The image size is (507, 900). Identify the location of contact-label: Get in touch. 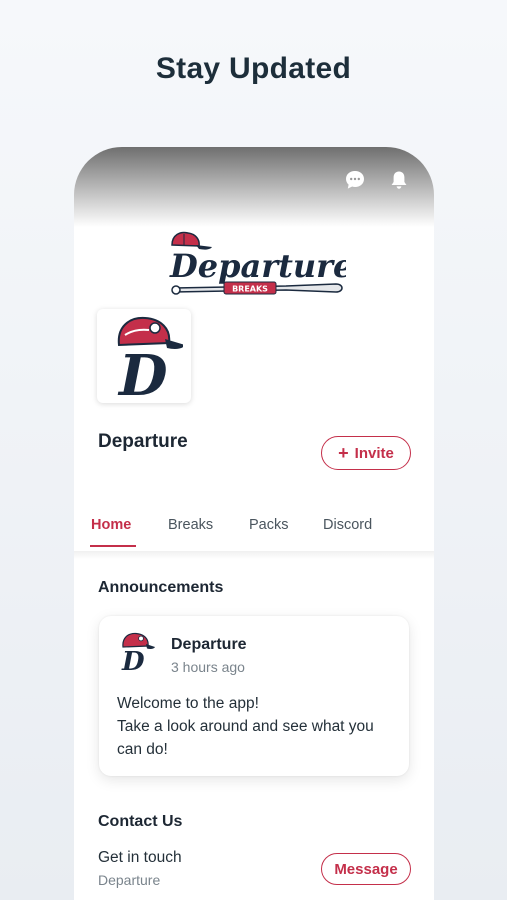
(140, 857).